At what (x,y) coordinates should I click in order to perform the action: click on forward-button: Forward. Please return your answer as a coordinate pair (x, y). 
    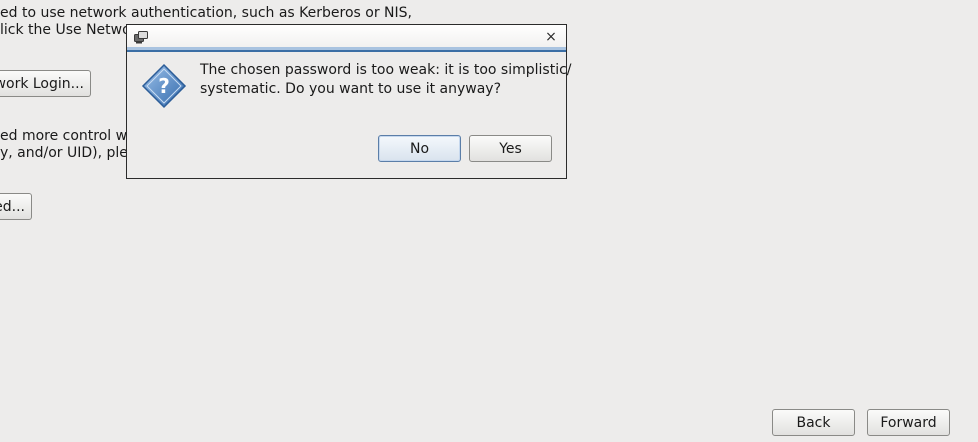
    Looking at the image, I should click on (908, 422).